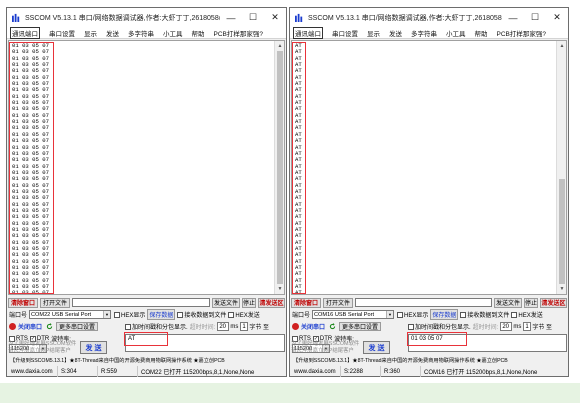  What do you see at coordinates (401, 371) in the screenshot?
I see `status-received: R:360` at bounding box center [401, 371].